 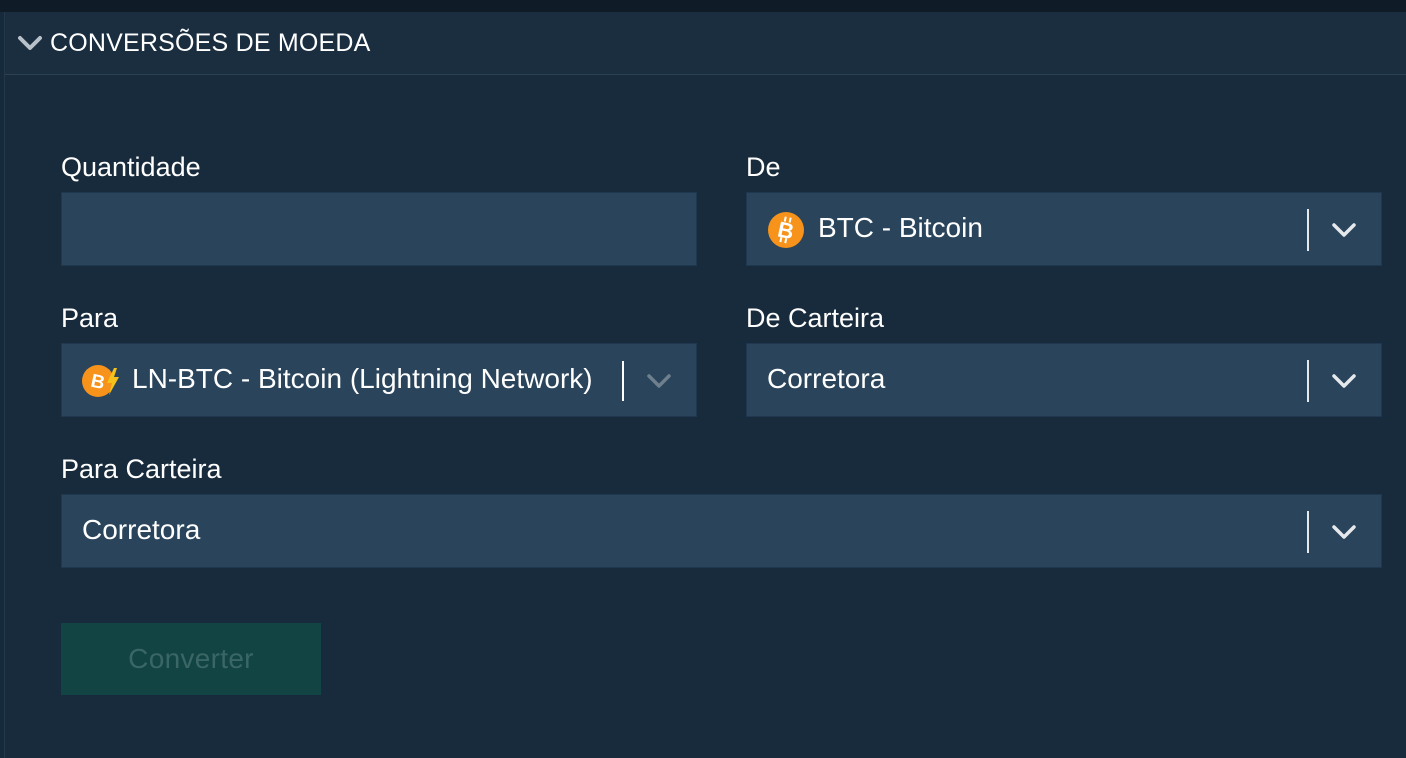 I want to click on quantity-input, so click(x=379, y=229).